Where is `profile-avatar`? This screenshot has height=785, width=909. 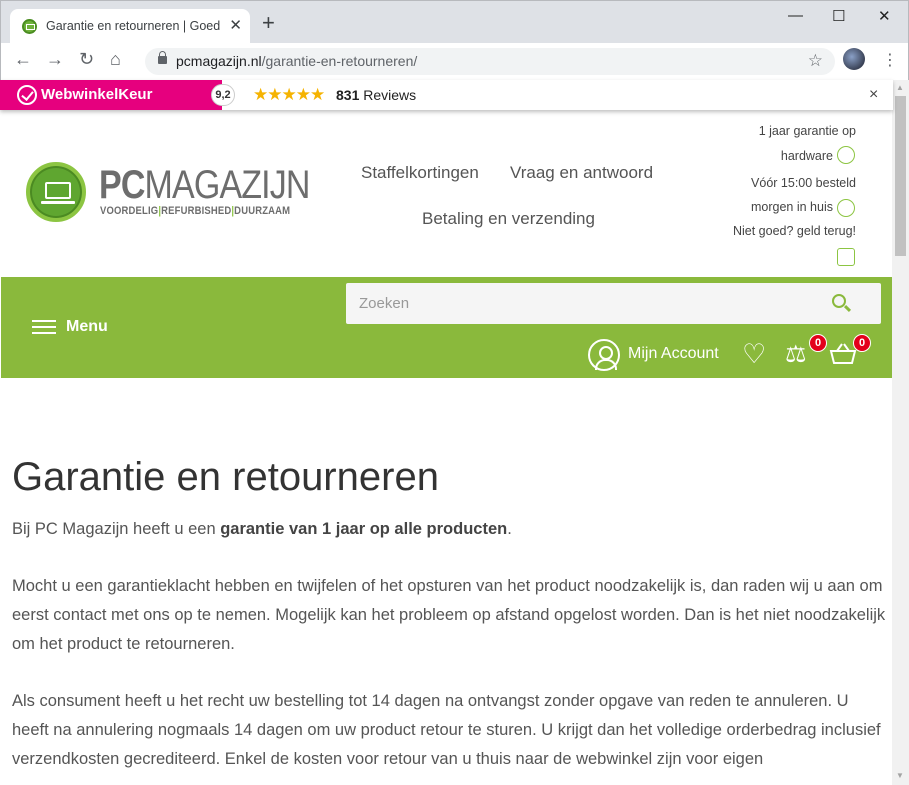
profile-avatar is located at coordinates (854, 59).